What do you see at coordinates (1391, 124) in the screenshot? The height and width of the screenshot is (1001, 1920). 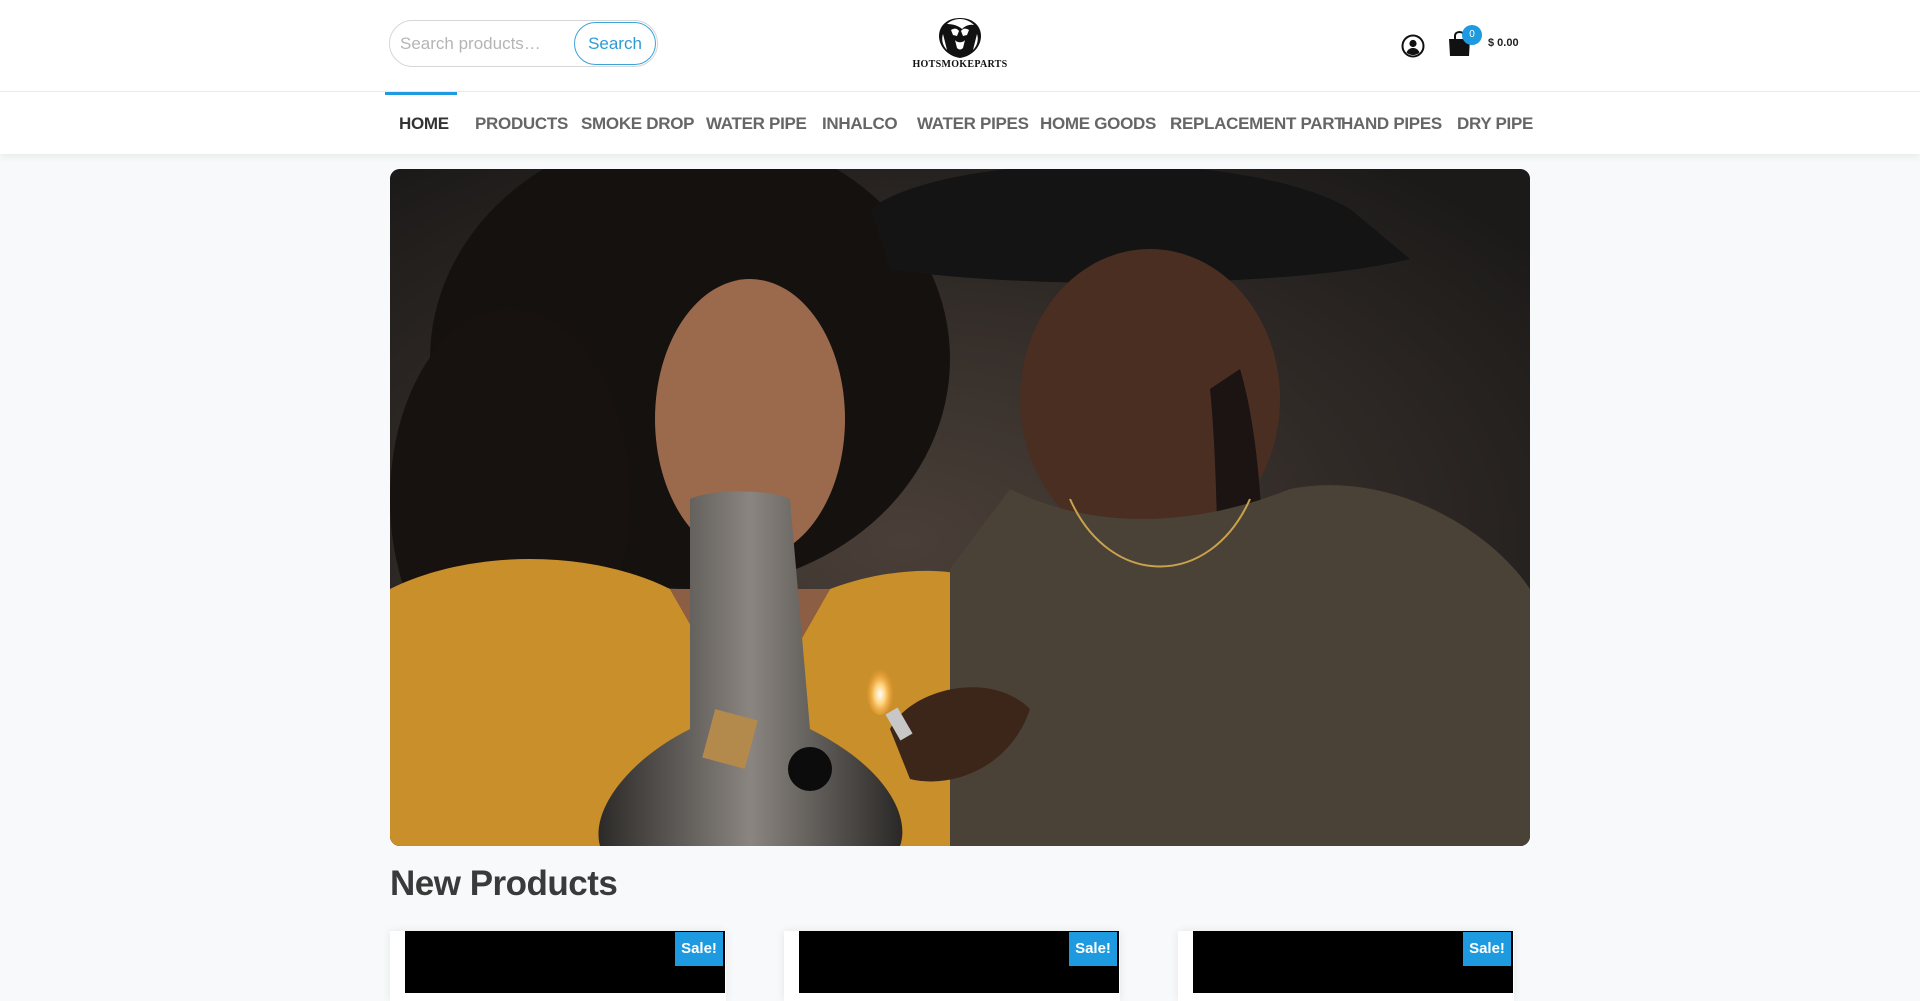 I see `nav-item-hand-pipes: HAND PIPES` at bounding box center [1391, 124].